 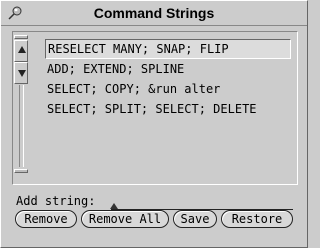 What do you see at coordinates (56, 201) in the screenshot?
I see `add-string-label: Add string:` at bounding box center [56, 201].